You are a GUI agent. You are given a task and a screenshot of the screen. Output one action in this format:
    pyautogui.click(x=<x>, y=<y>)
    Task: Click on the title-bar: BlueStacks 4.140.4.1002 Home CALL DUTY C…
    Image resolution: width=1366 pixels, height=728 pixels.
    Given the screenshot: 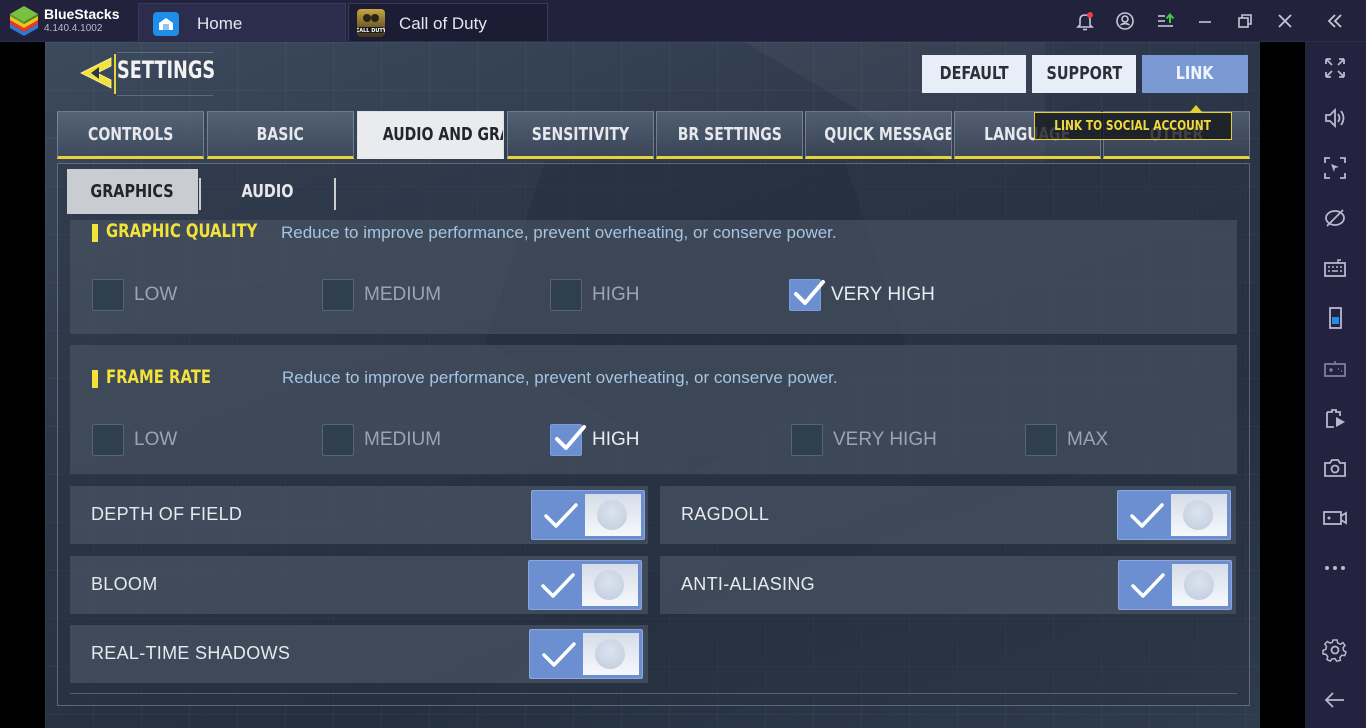 What is the action you would take?
    pyautogui.click(x=683, y=21)
    